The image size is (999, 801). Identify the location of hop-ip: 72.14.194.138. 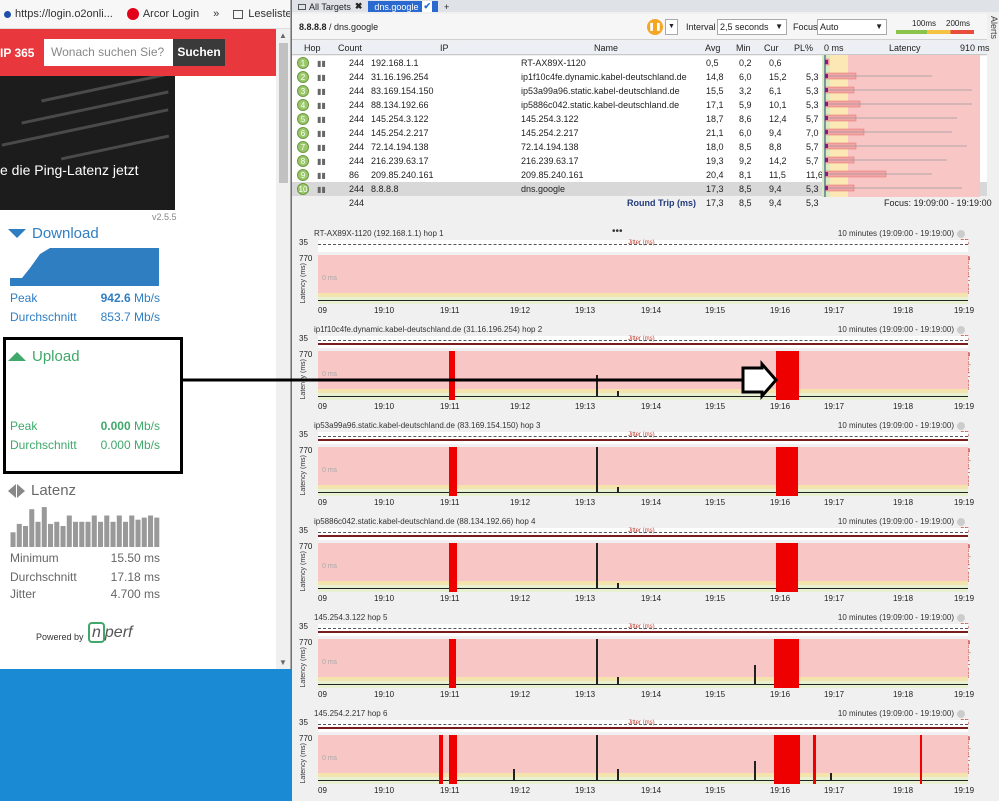
(400, 147).